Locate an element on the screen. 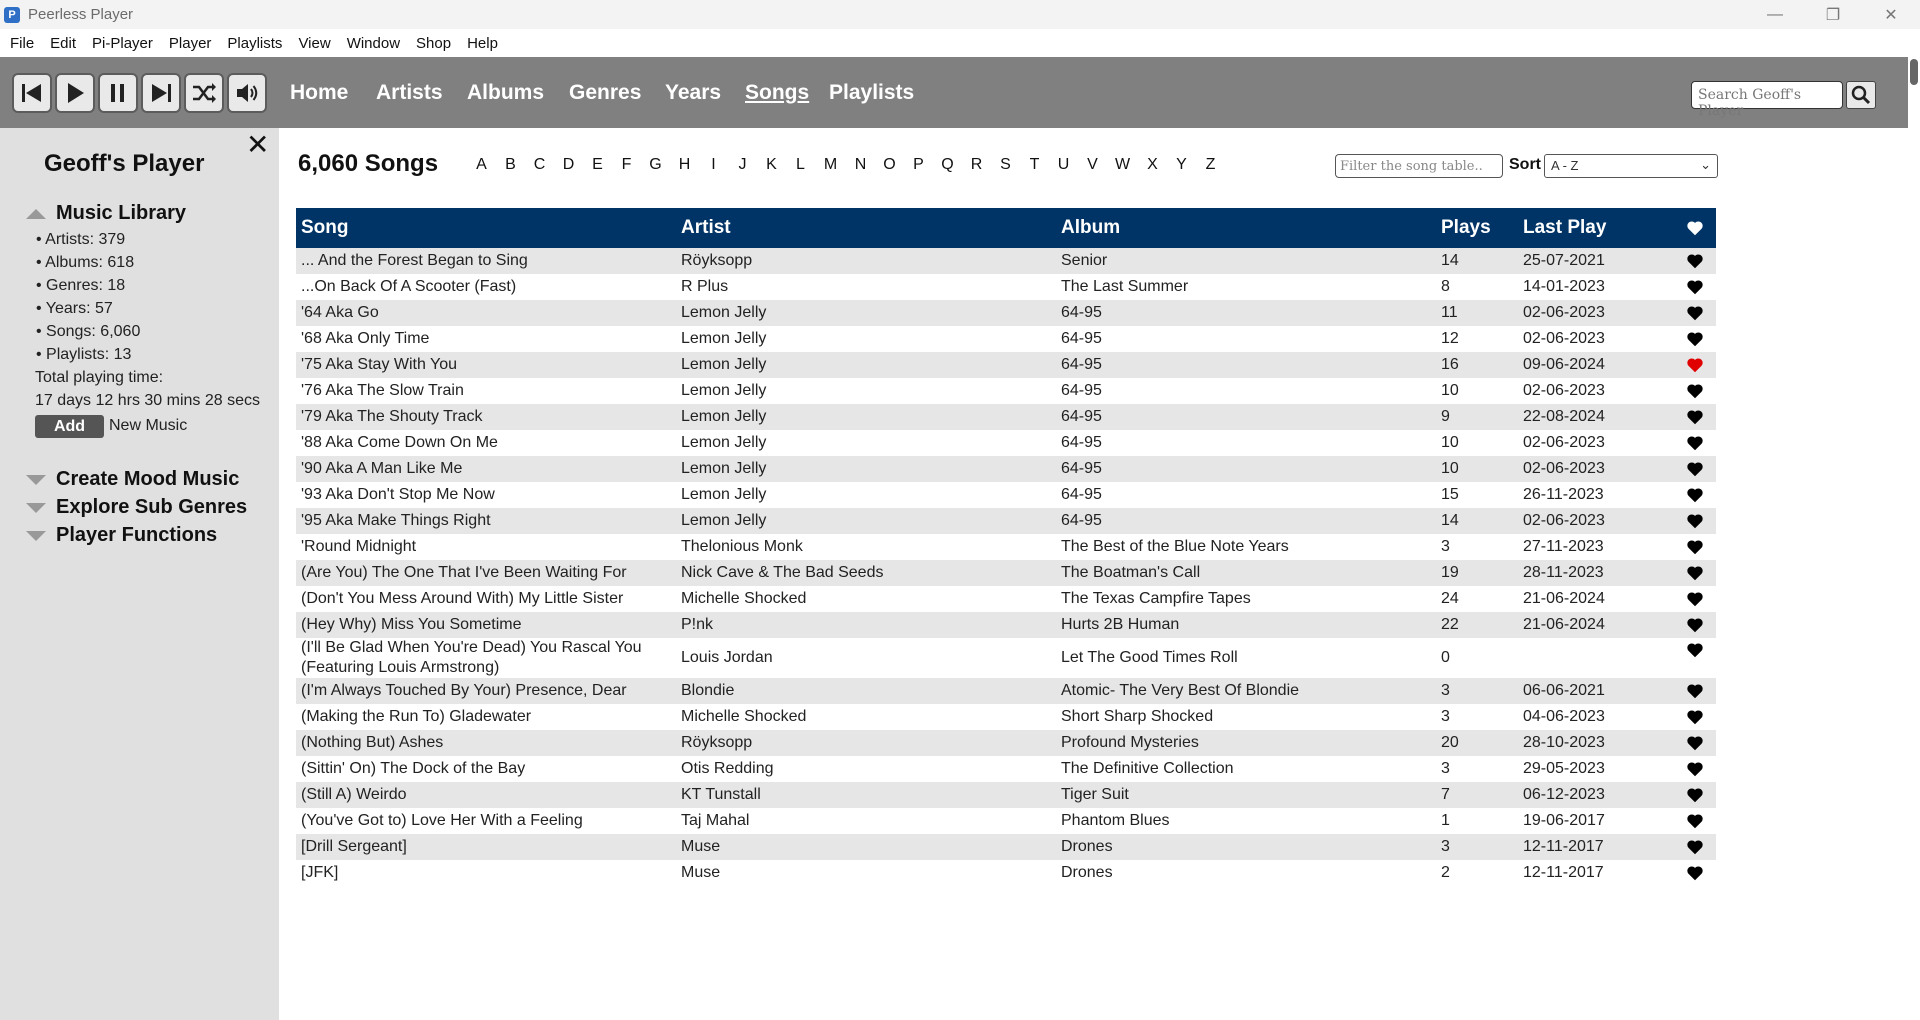 This screenshot has height=1020, width=1920. shuffle-button is located at coordinates (204, 93).